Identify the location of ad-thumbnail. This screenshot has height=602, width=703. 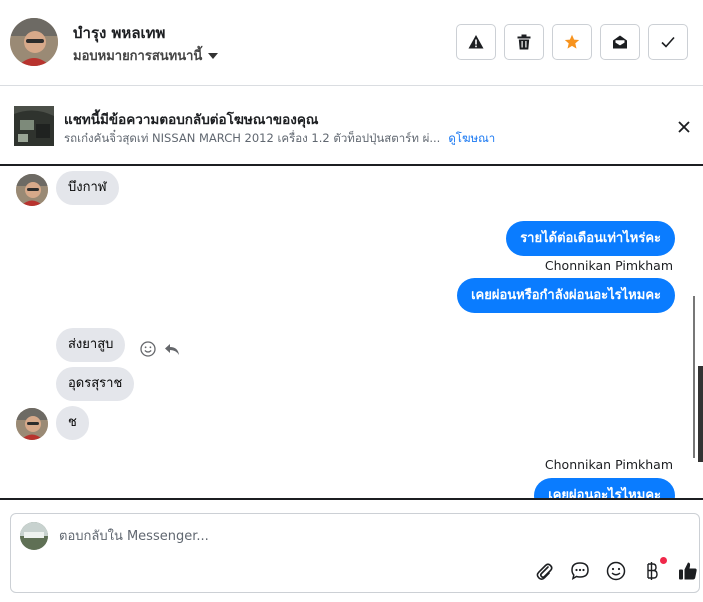
(34, 126).